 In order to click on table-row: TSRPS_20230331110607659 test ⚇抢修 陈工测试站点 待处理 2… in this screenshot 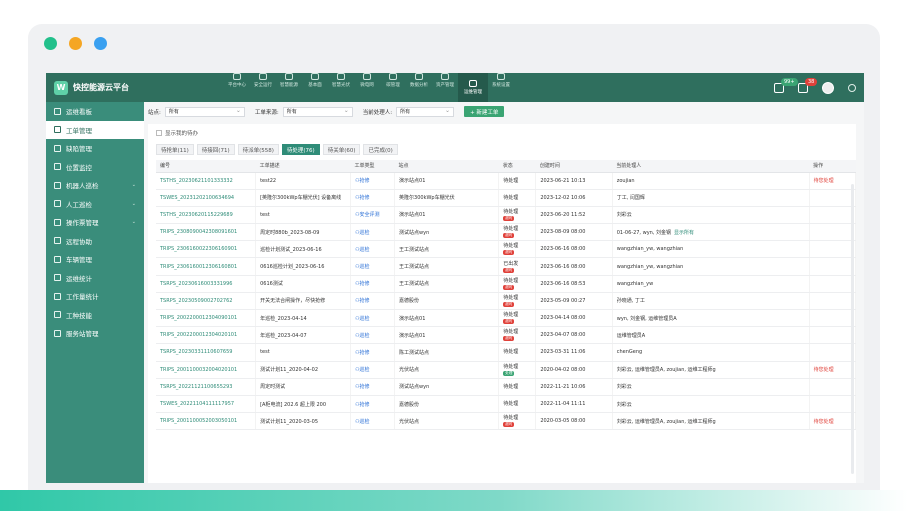, I will do `click(506, 352)`.